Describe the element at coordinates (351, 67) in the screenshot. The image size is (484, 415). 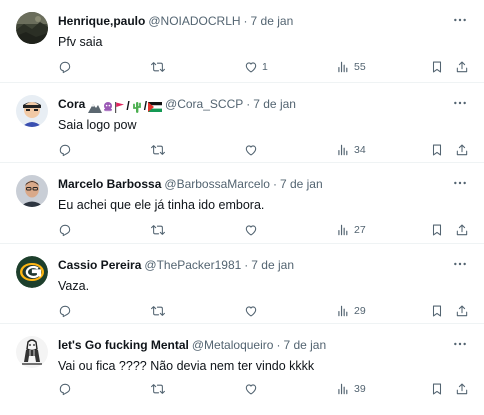
I see `views-button: 55` at that location.